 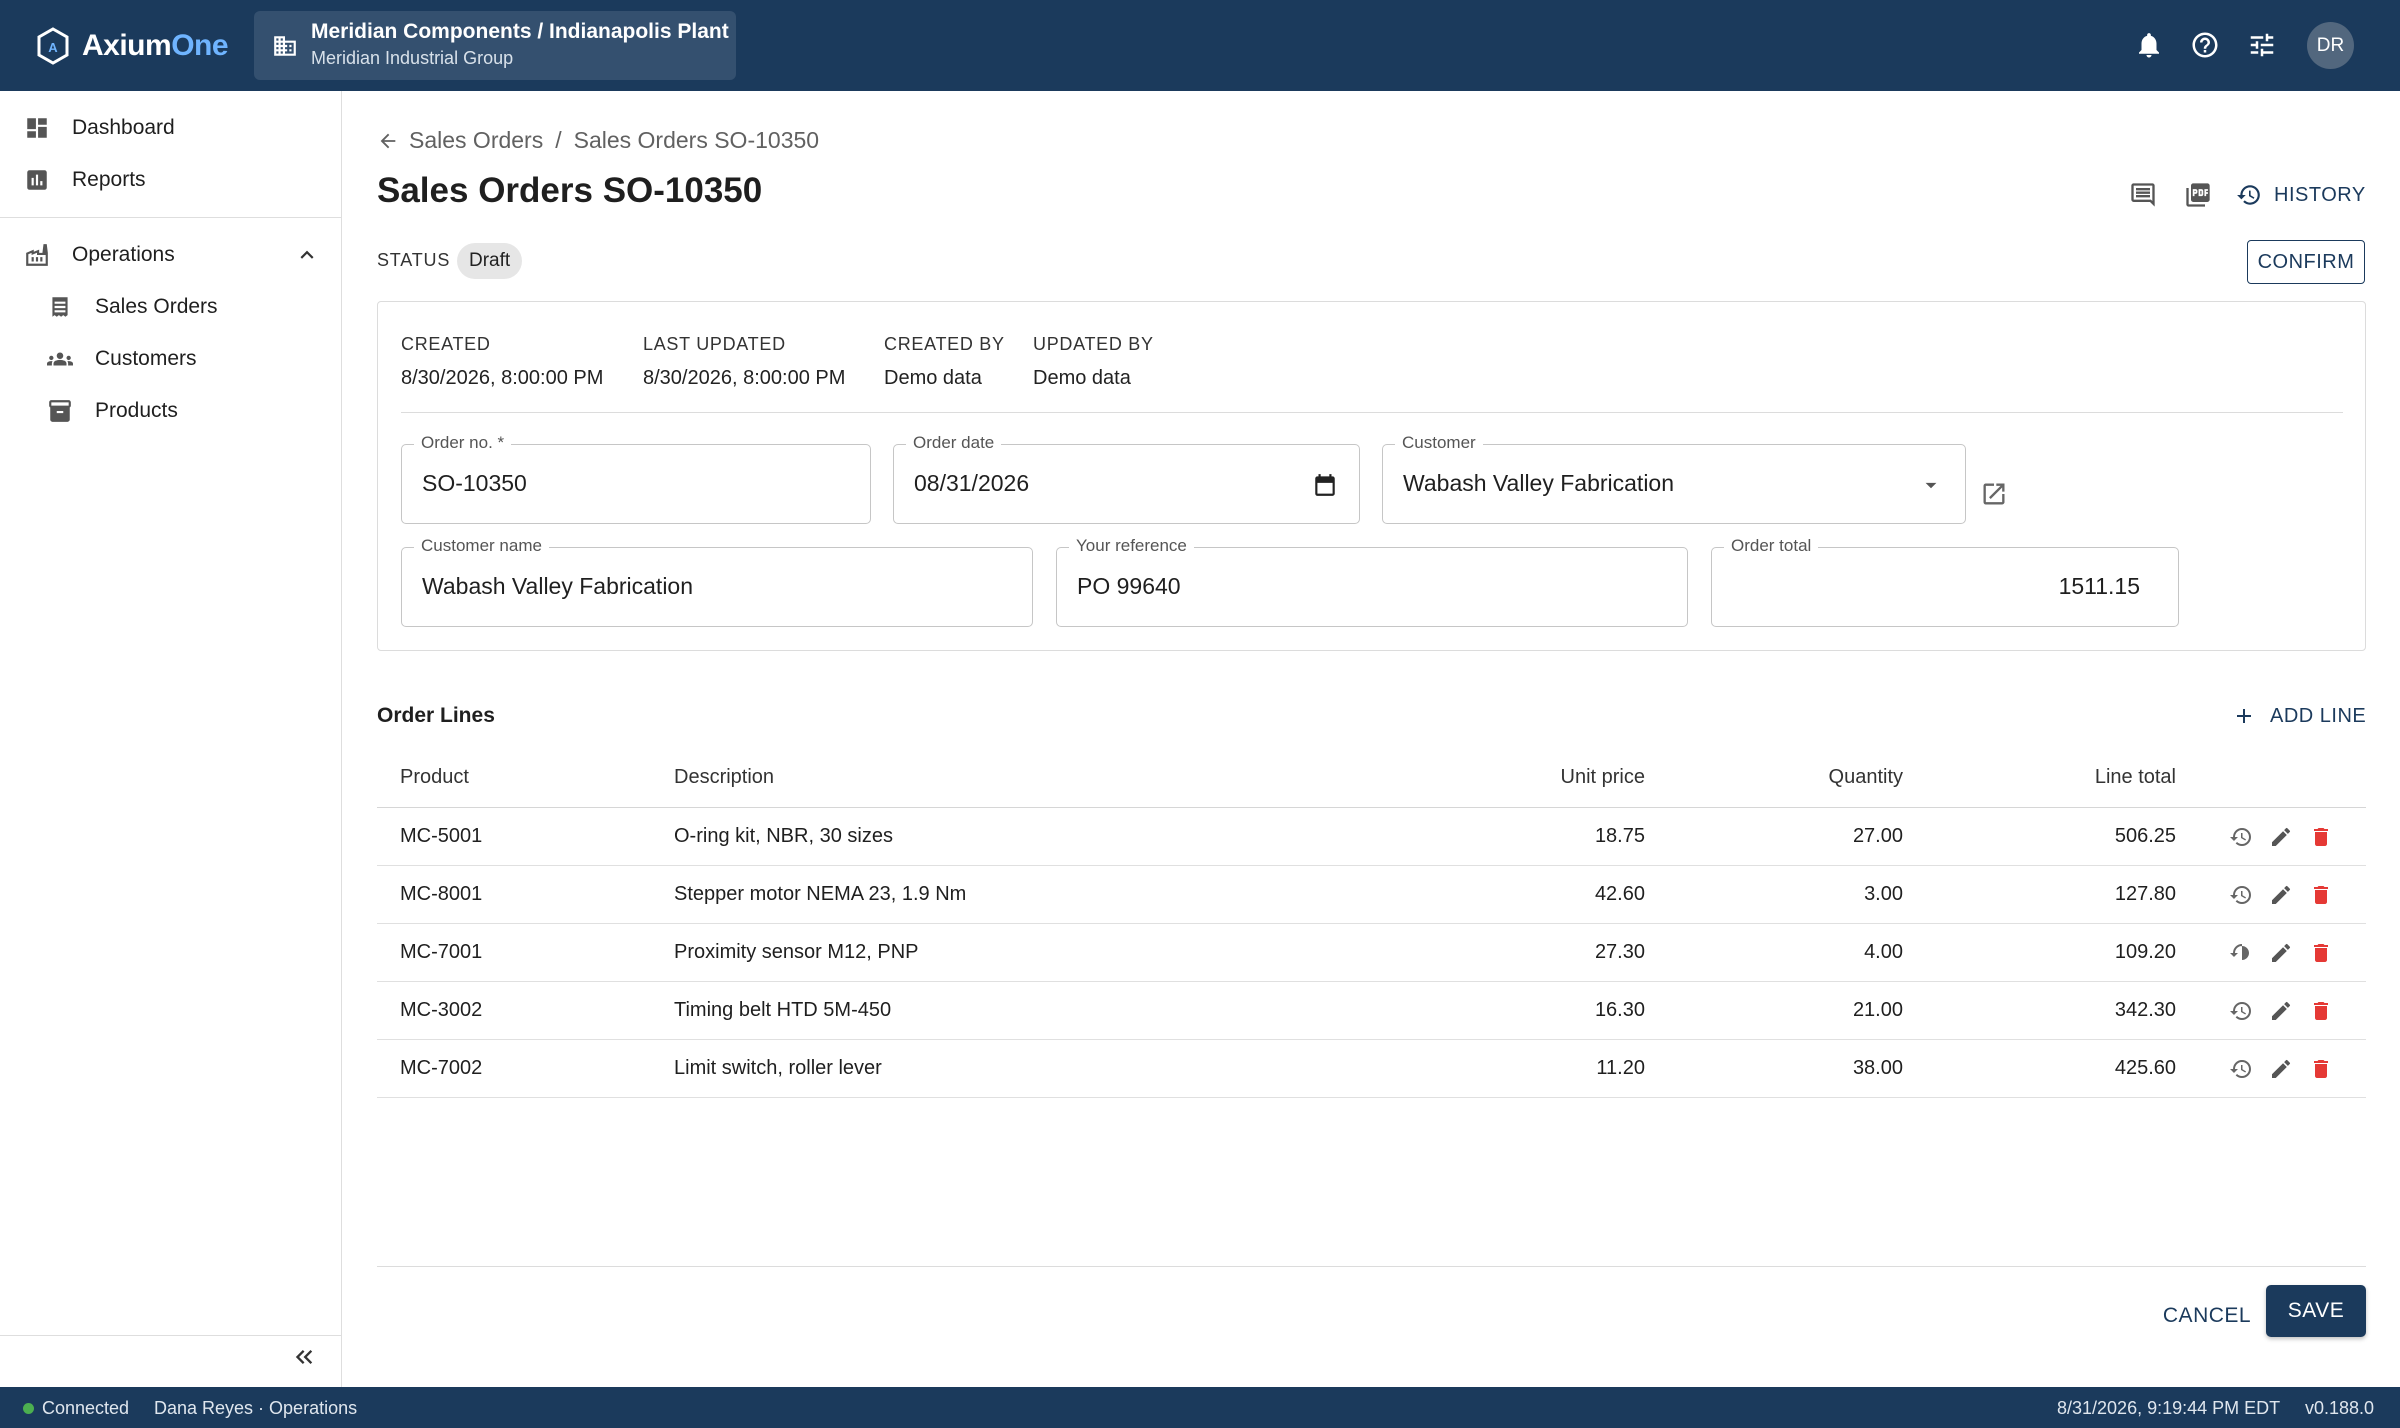 I want to click on cell-quantity: 27.00, so click(x=1877, y=836).